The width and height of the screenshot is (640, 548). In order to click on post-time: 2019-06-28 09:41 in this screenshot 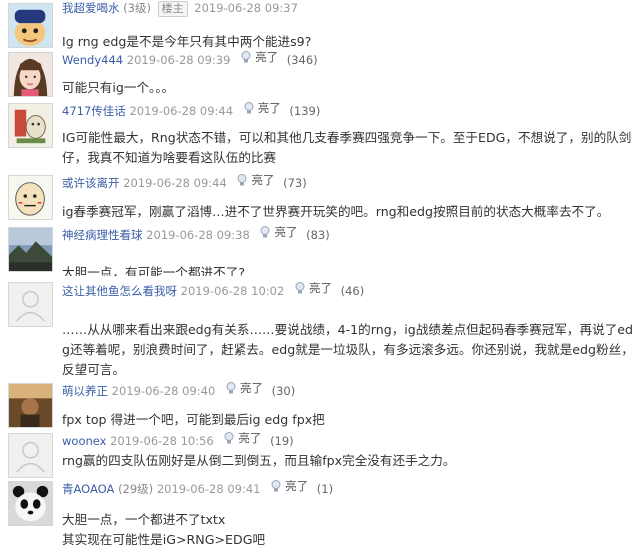, I will do `click(208, 489)`.